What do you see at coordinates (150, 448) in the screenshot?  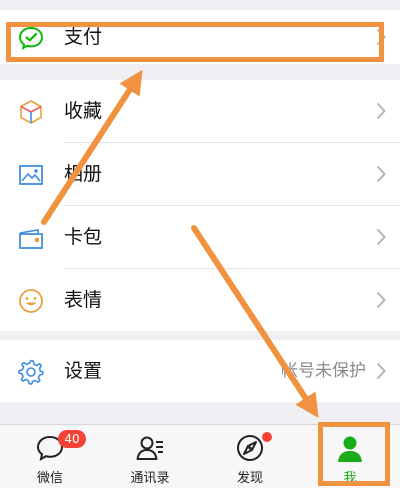 I see `contacts-icon` at bounding box center [150, 448].